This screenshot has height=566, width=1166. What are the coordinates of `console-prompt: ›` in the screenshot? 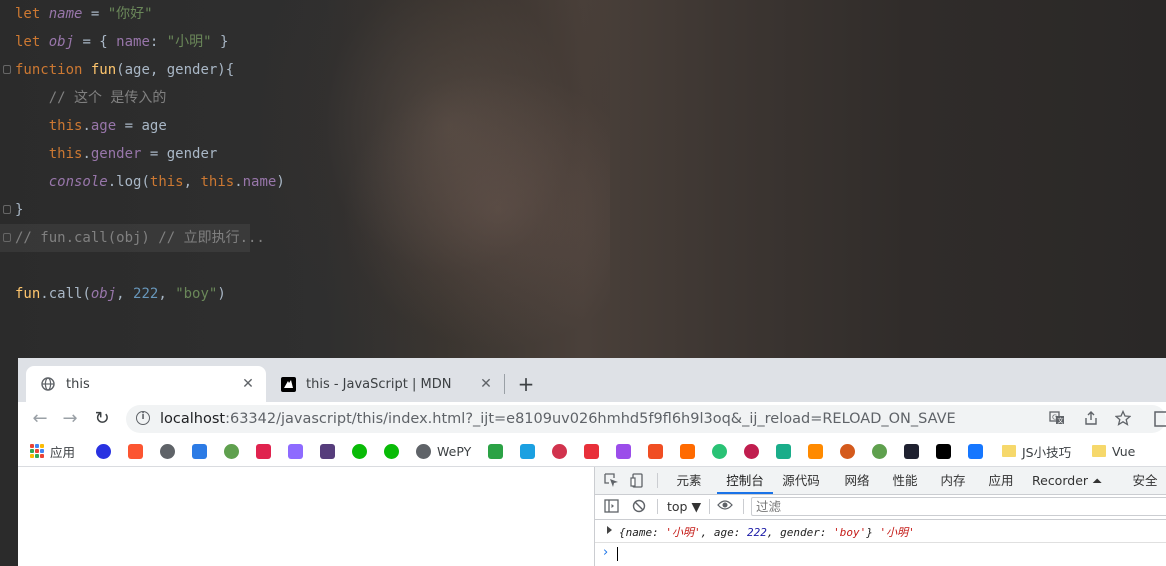 It's located at (880, 554).